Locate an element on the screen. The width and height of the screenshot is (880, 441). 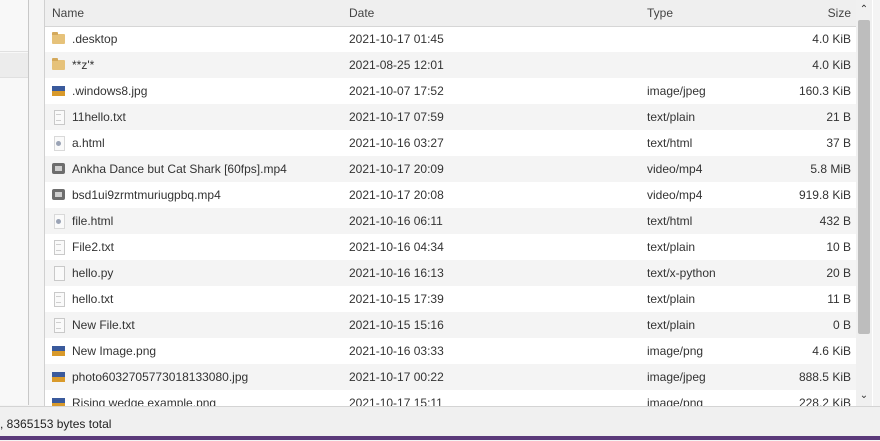
file-date: 2021-10-15 17:39 is located at coordinates (396, 299).